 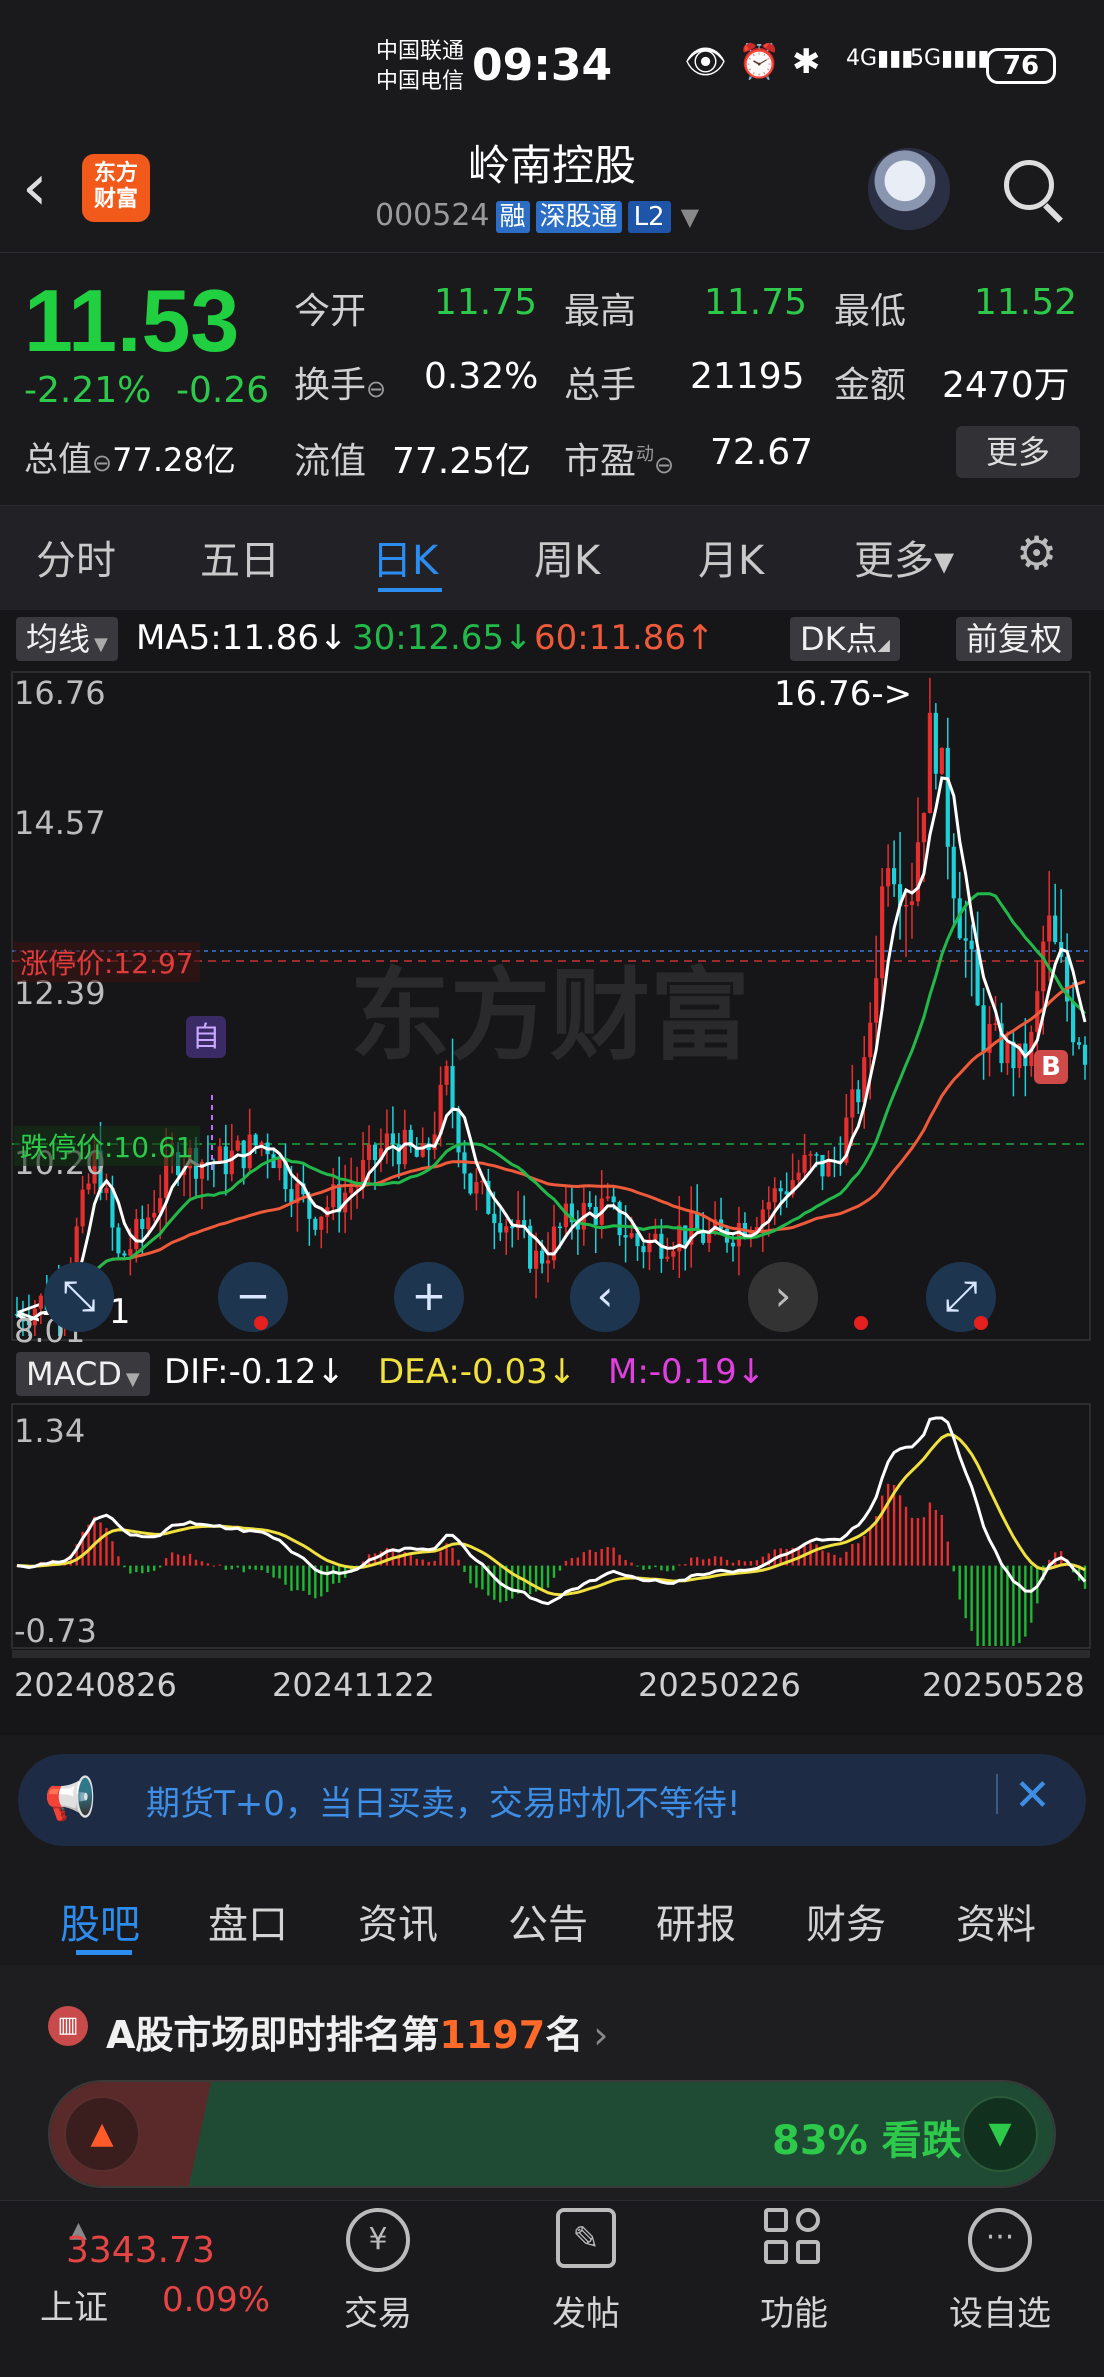 What do you see at coordinates (845, 639) in the screenshot?
I see `dk-point-button: DK点◢` at bounding box center [845, 639].